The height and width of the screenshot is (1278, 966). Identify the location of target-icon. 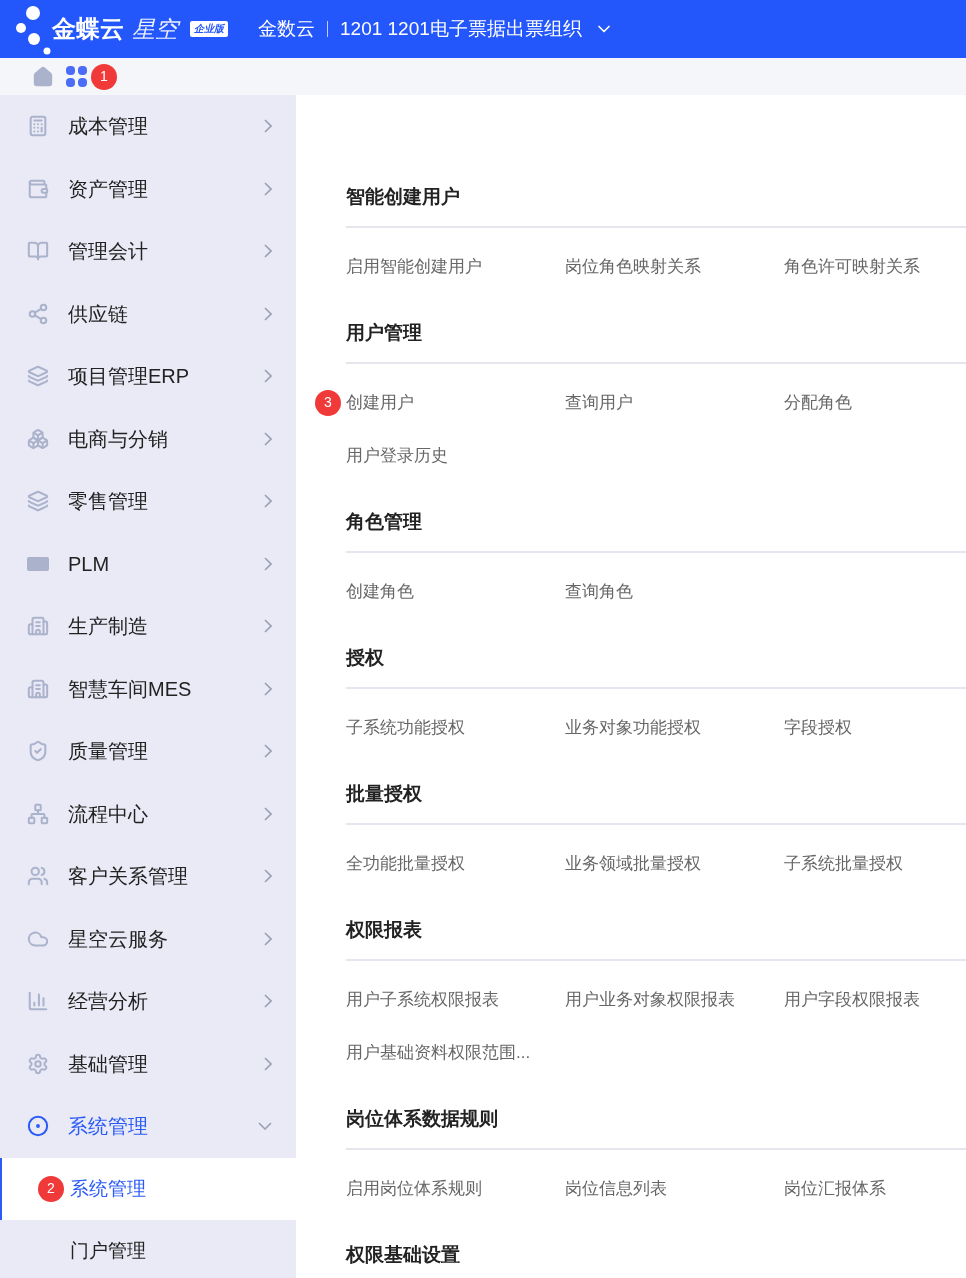
(38, 1126).